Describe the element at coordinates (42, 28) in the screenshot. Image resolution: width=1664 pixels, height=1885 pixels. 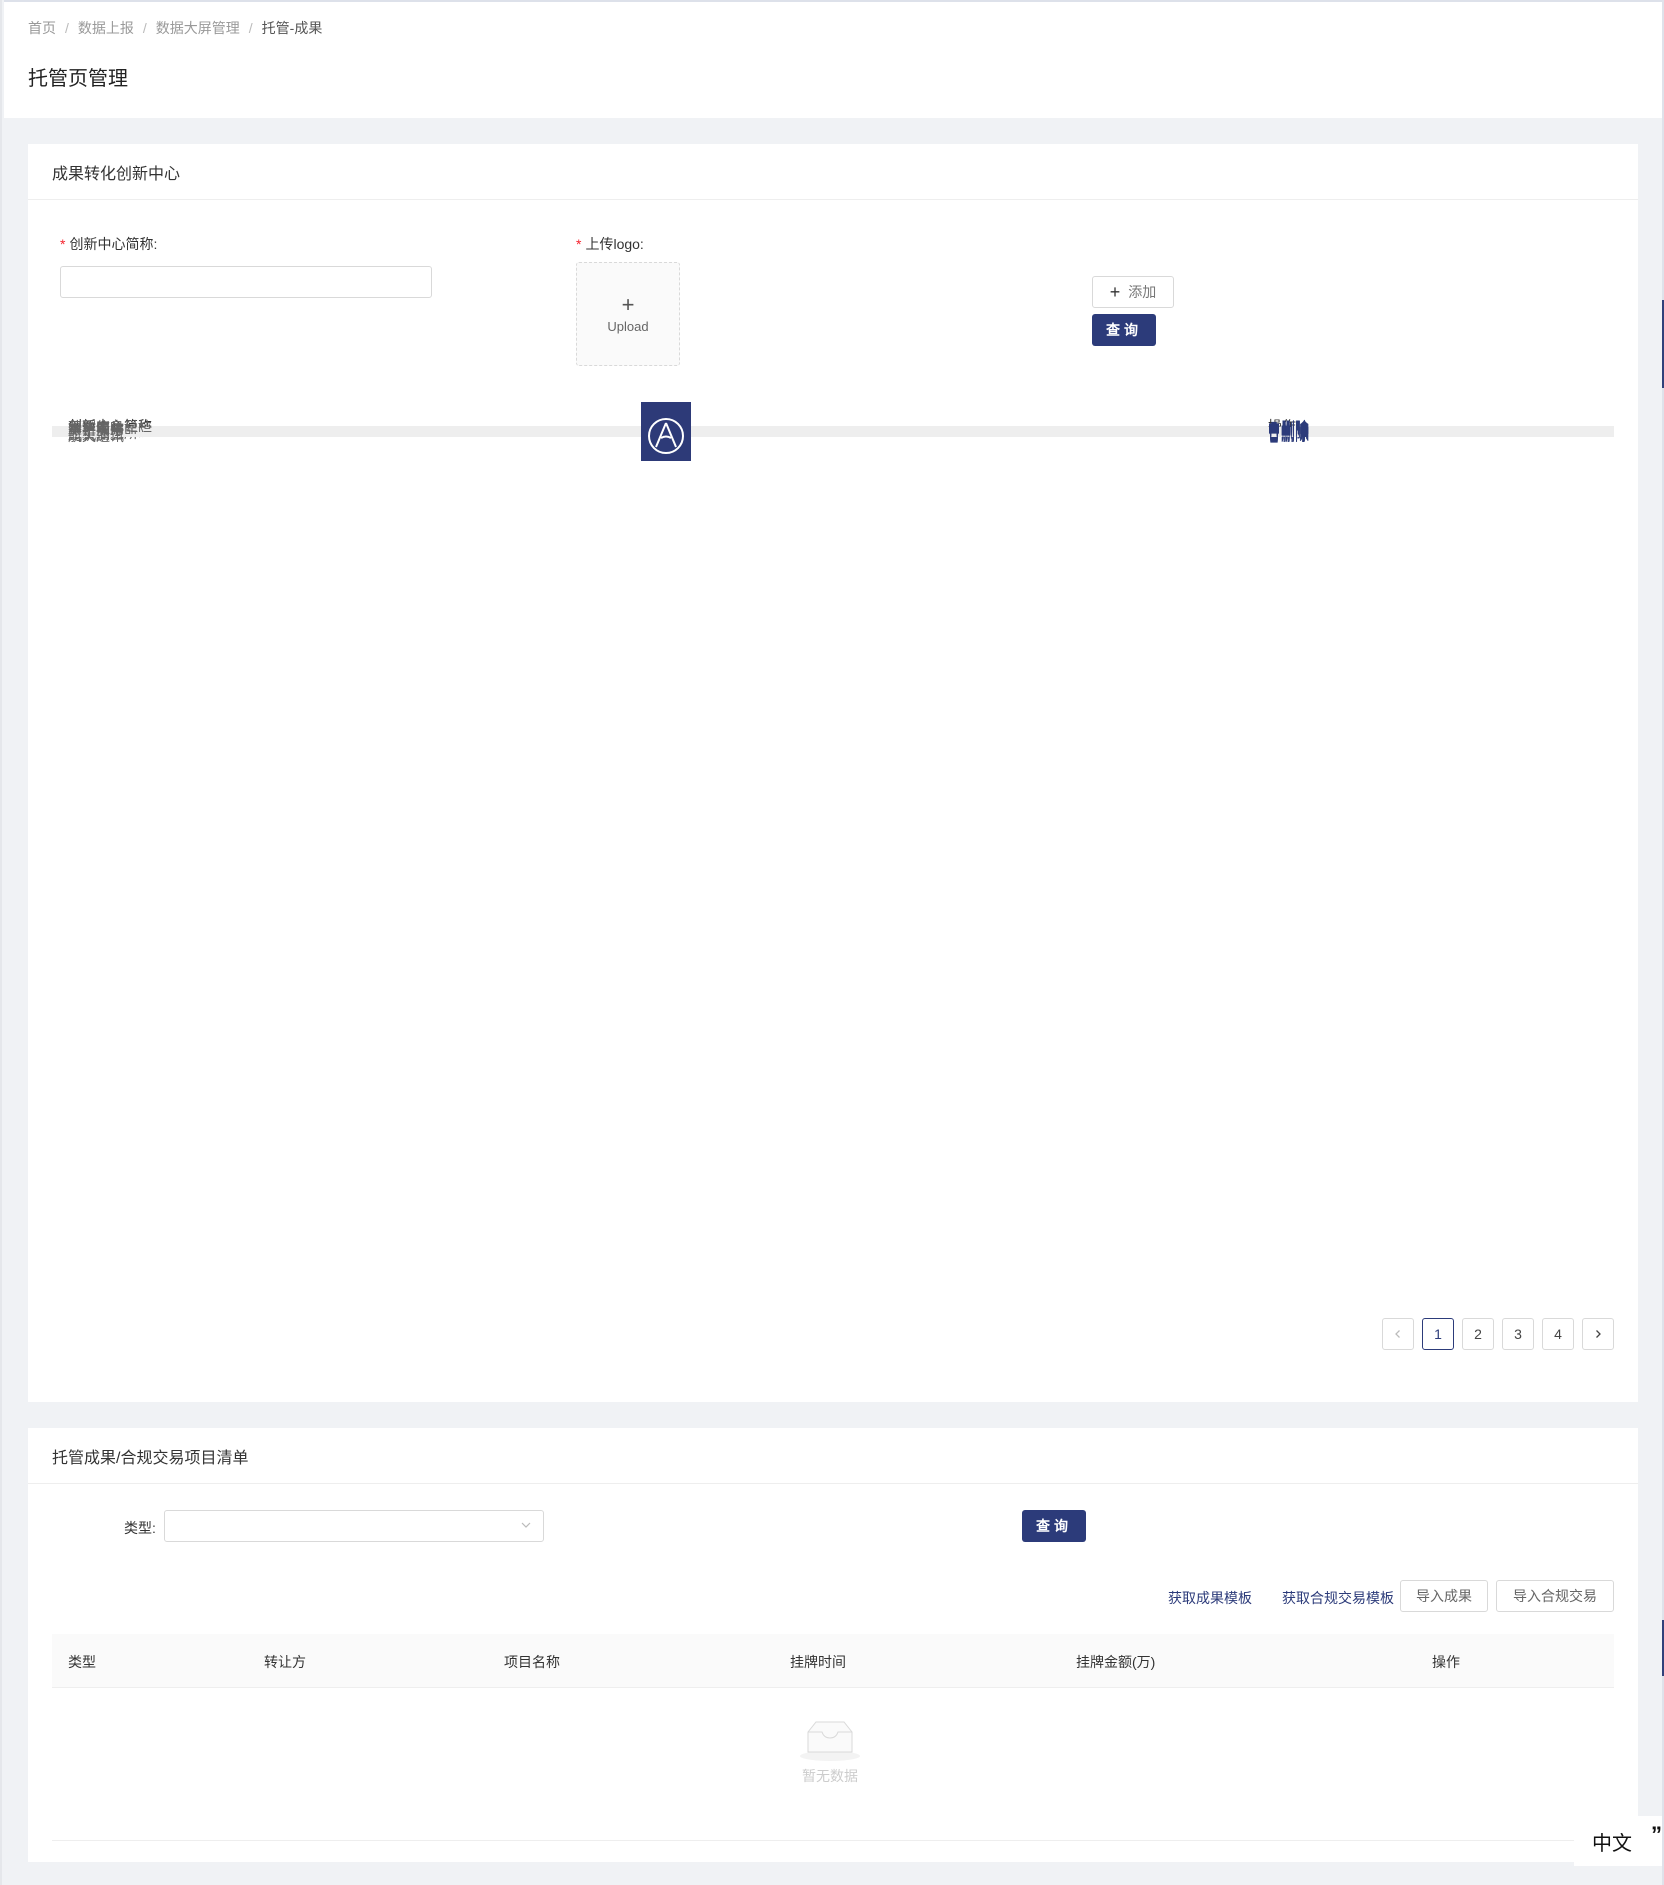
I see `breadcrumb-home: 首页` at that location.